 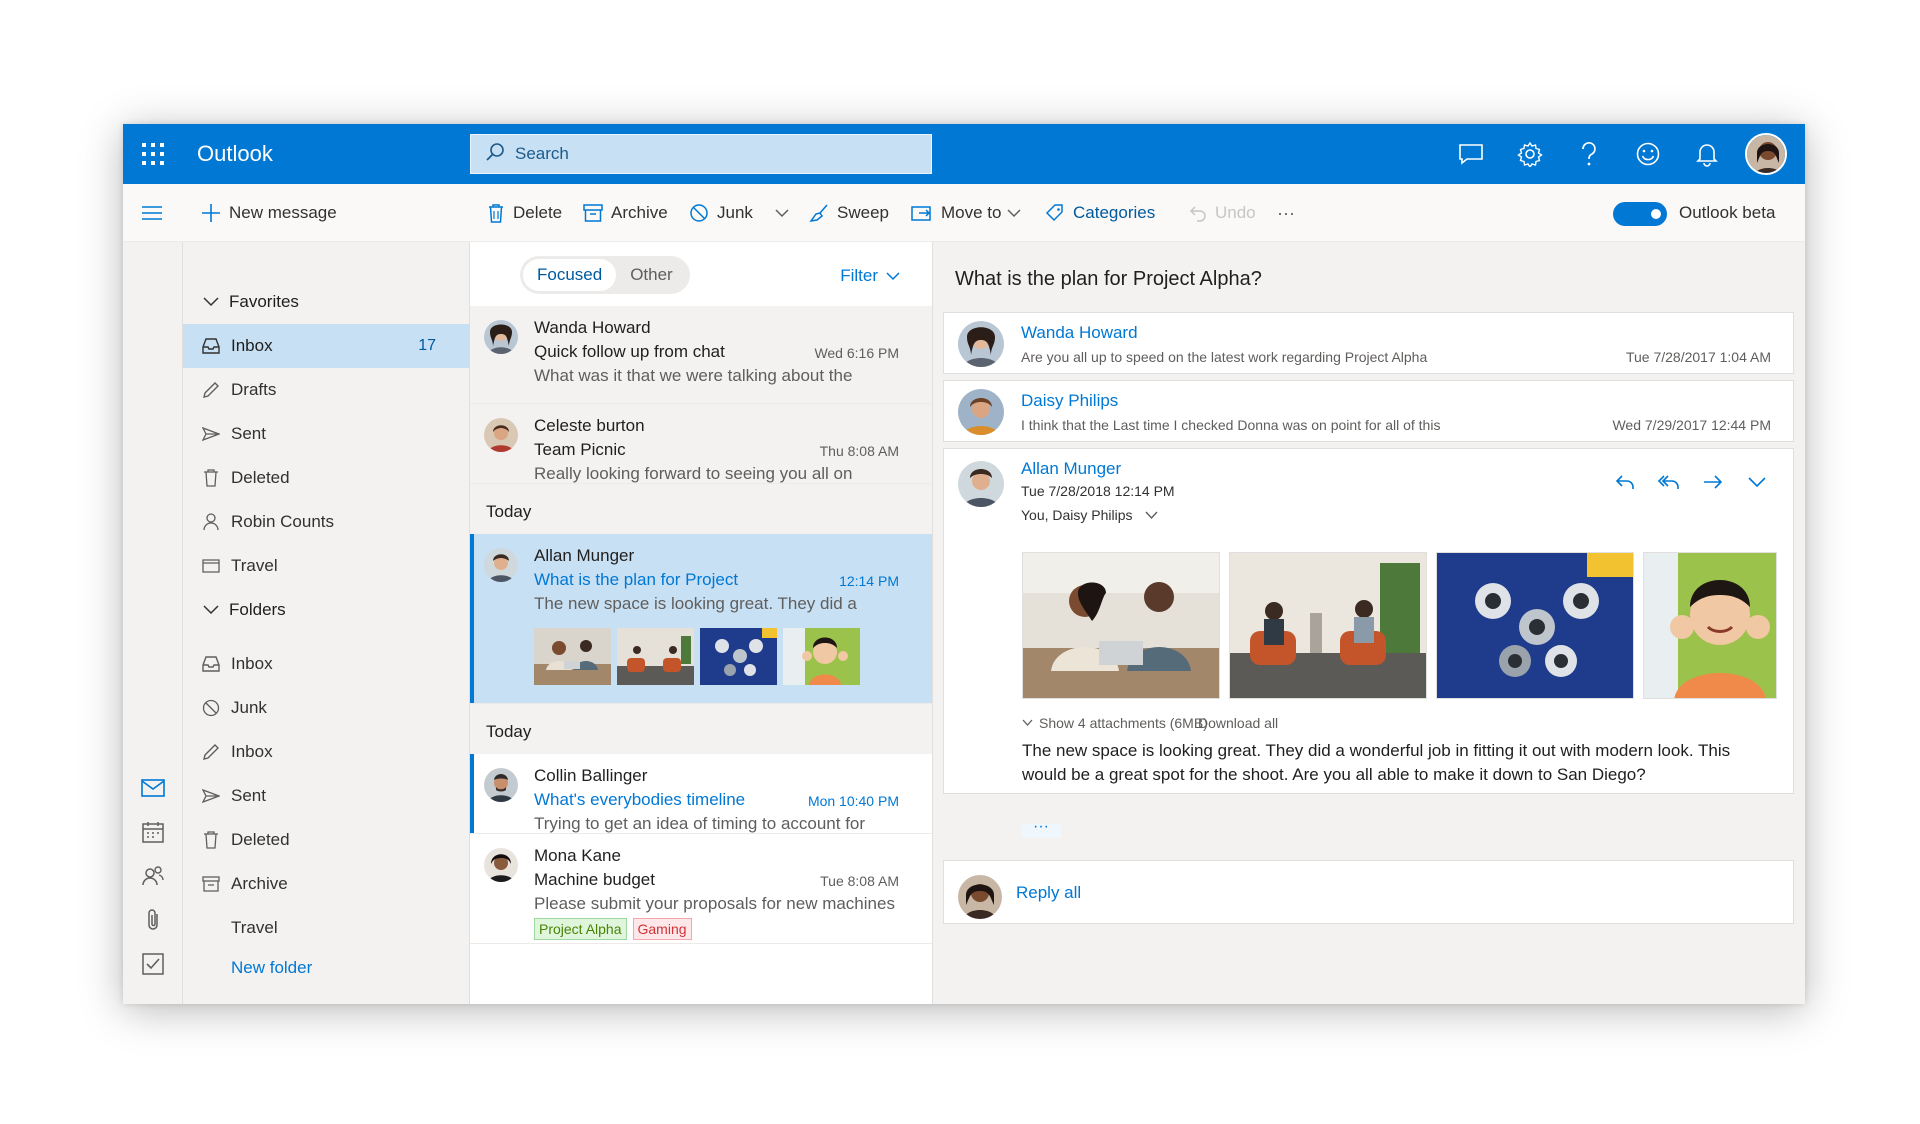 I want to click on folders-header: Folders, so click(x=244, y=610).